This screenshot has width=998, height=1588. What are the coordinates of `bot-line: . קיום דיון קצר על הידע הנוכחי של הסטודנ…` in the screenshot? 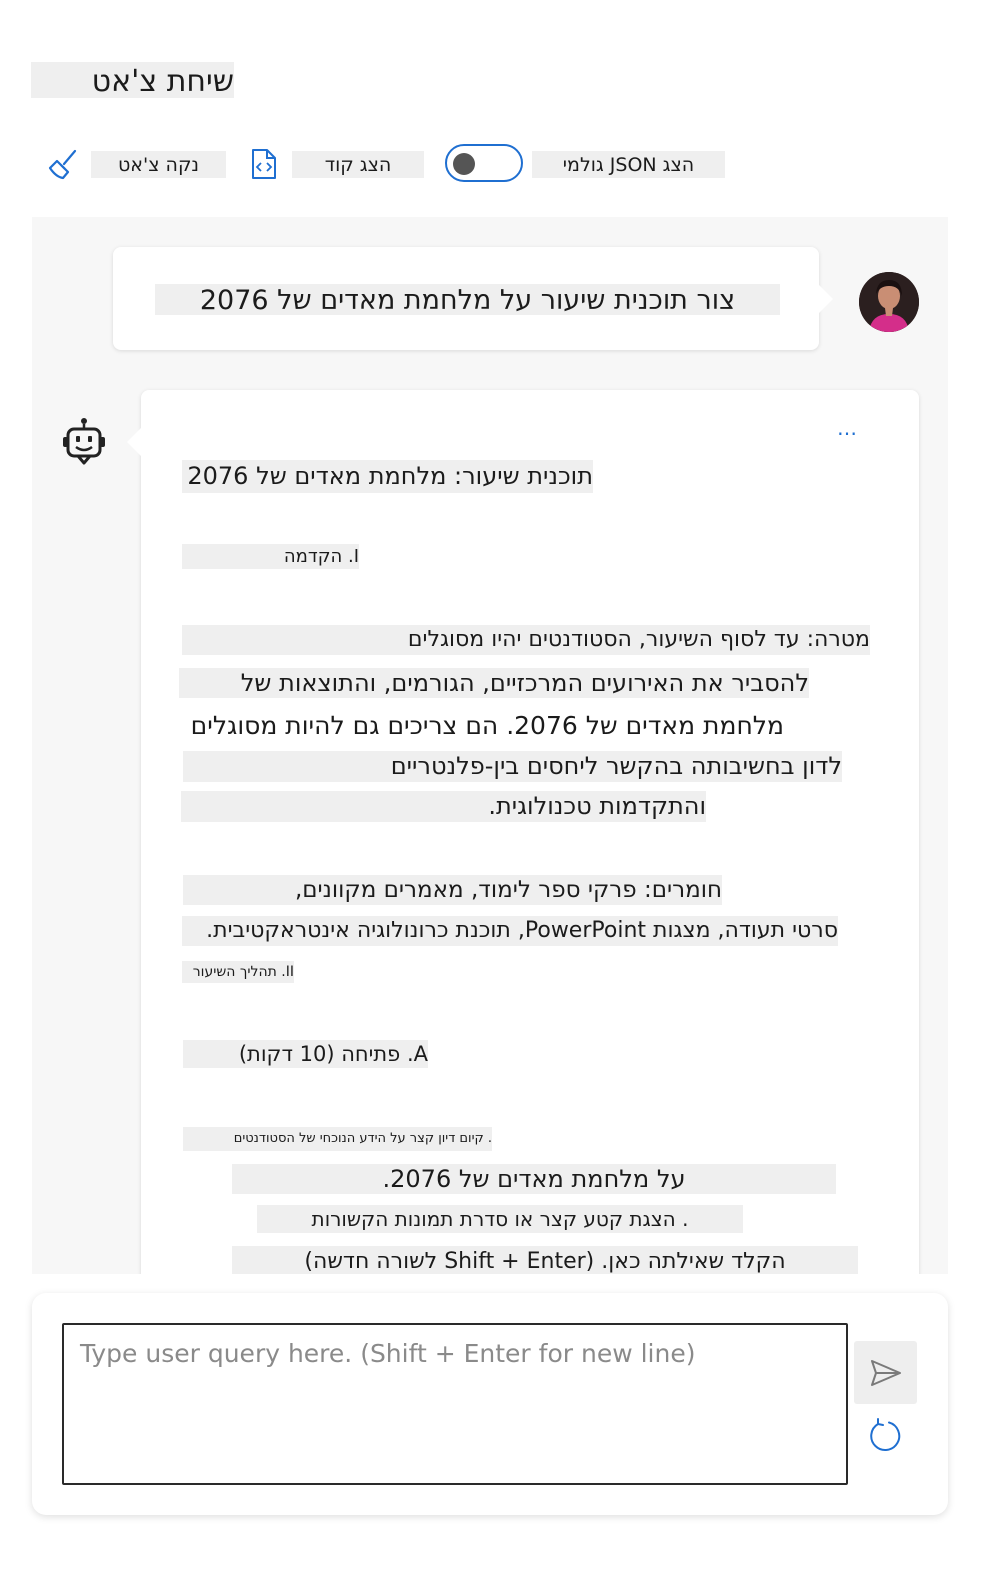 It's located at (337, 1139).